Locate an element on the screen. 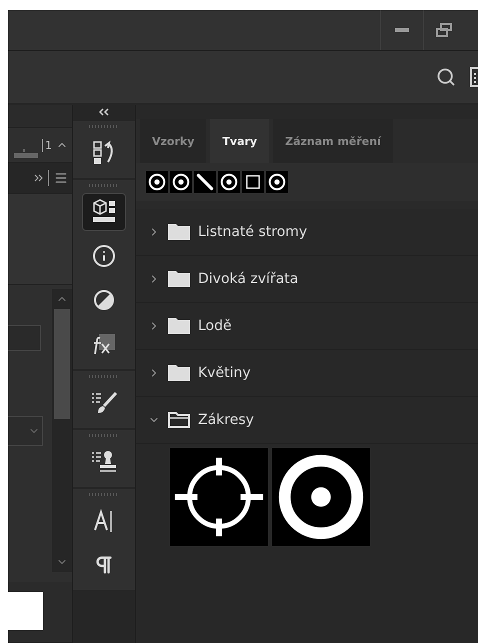 The image size is (478, 643). line-shape-icon is located at coordinates (205, 182).